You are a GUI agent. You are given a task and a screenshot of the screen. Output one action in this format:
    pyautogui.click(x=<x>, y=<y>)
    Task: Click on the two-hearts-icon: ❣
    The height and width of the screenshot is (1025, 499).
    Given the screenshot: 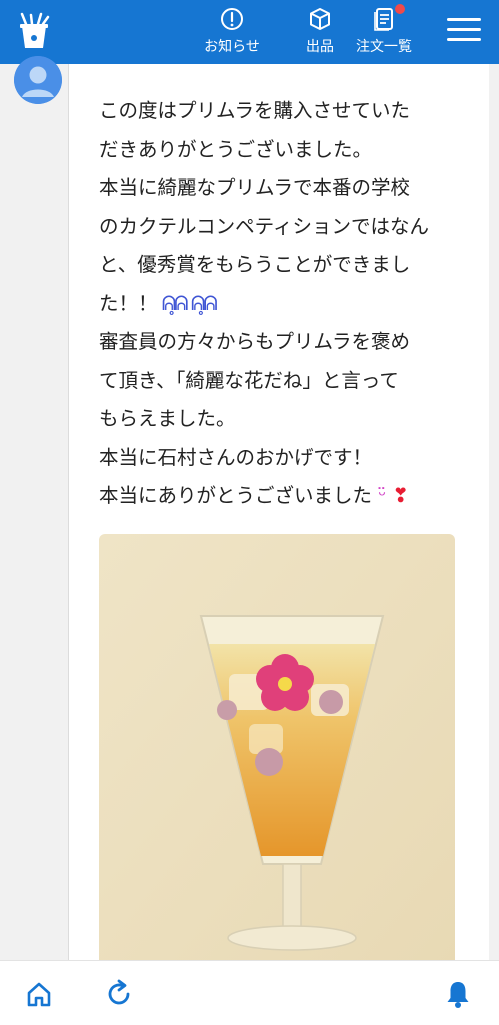 What is the action you would take?
    pyautogui.click(x=397, y=495)
    